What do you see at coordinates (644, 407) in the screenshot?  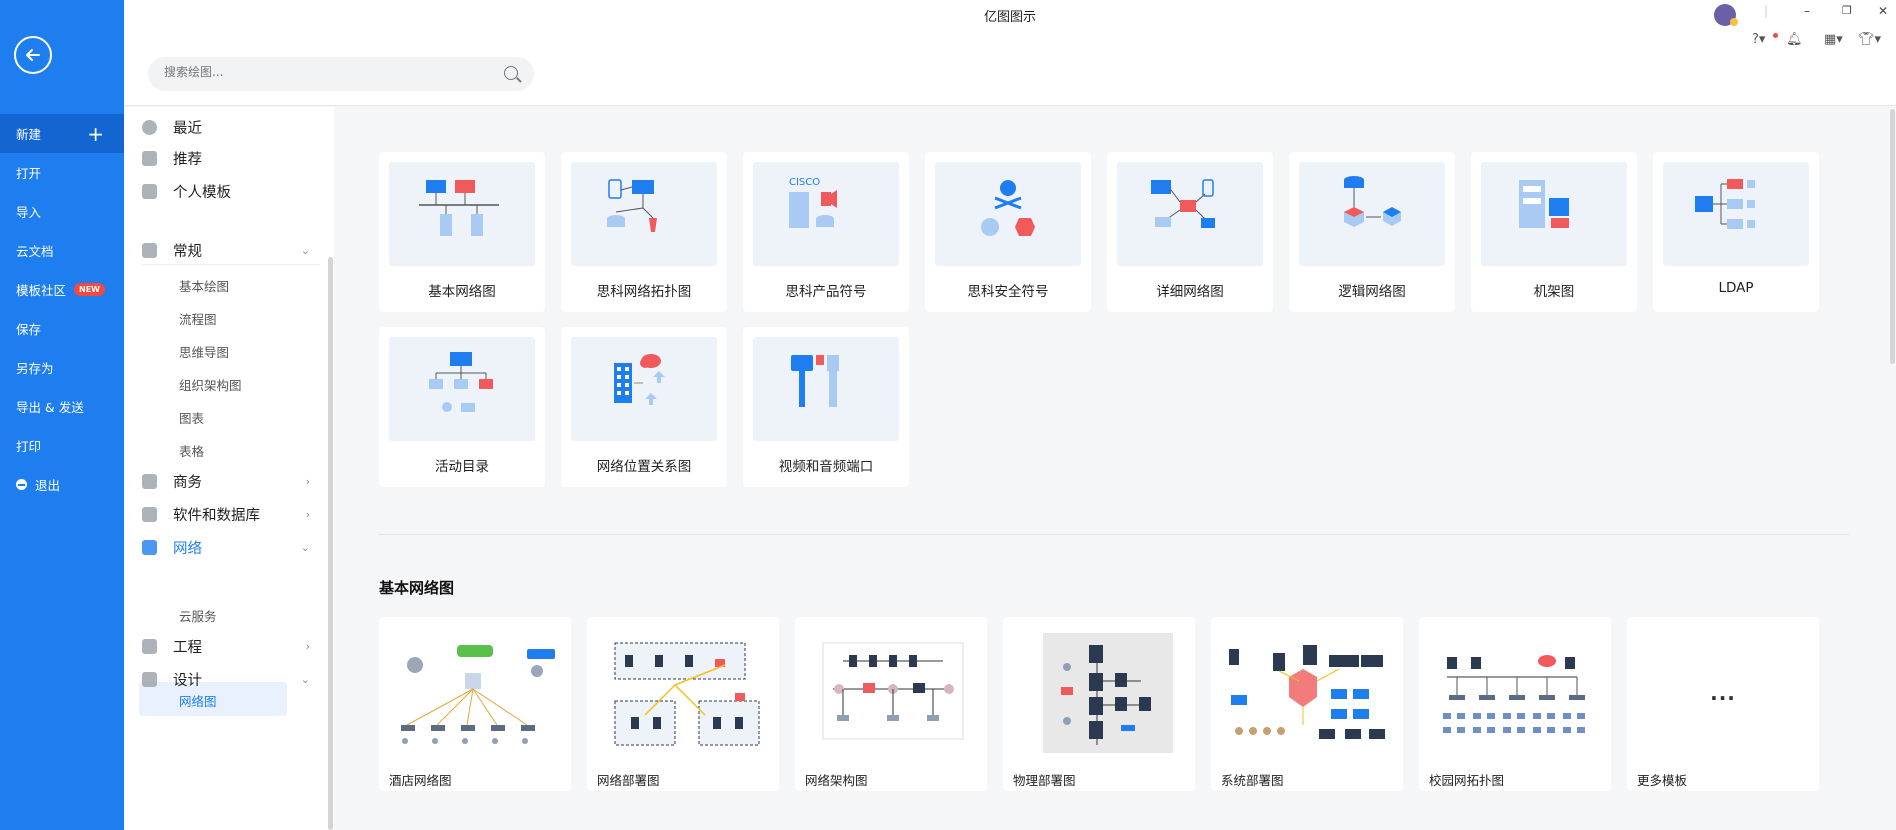 I see `diagram-type-card: 网络位置关系图` at bounding box center [644, 407].